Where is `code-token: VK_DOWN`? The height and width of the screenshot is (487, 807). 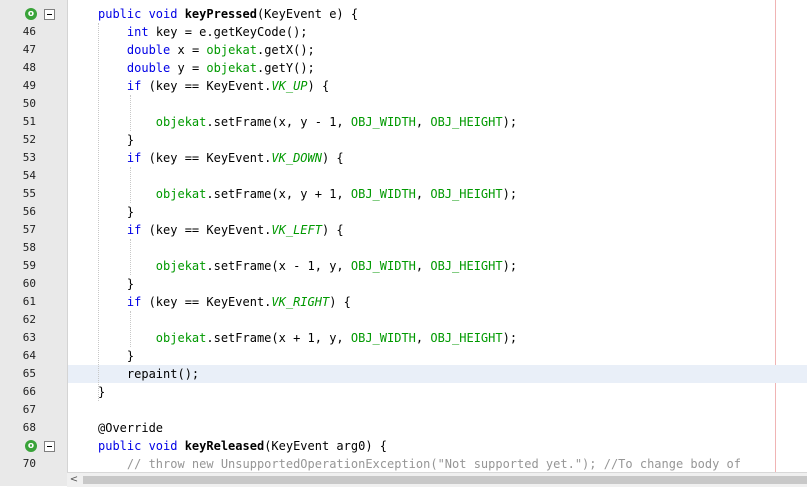
code-token: VK_DOWN is located at coordinates (296, 158).